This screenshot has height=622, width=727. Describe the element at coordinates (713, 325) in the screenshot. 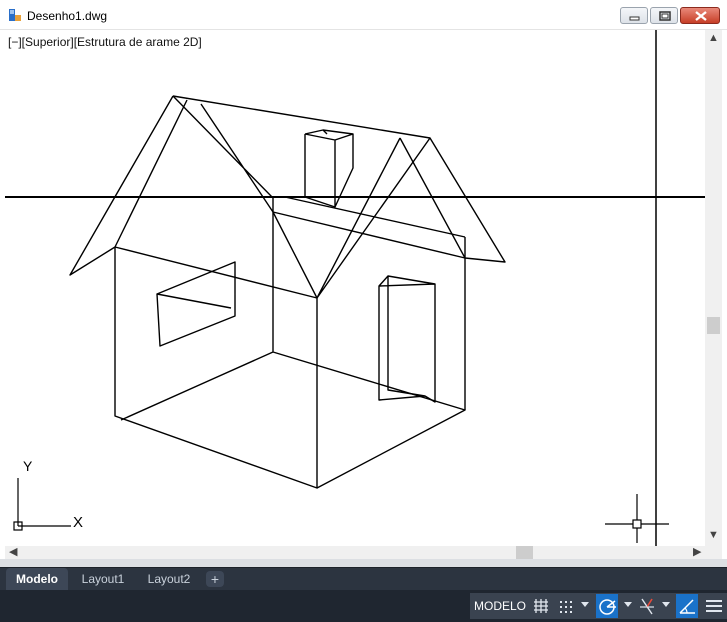

I see `vertical-scroll-thumb` at that location.